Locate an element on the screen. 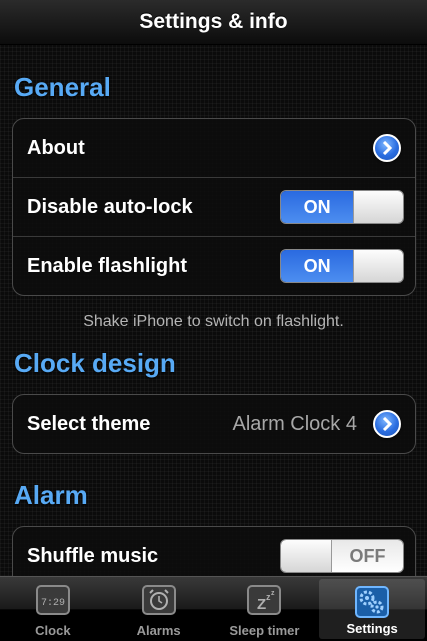 This screenshot has width=427, height=641. enable-flashlight-label: Enable flashlight is located at coordinates (107, 265).